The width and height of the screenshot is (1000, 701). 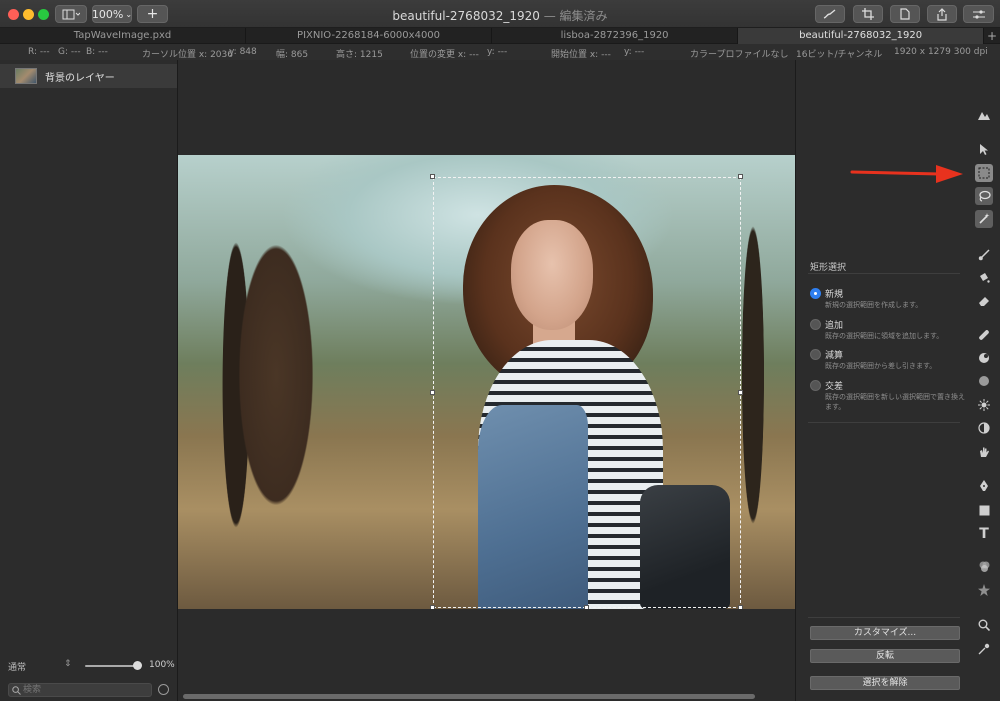 I want to click on pen-tool-icon, so click(x=984, y=486).